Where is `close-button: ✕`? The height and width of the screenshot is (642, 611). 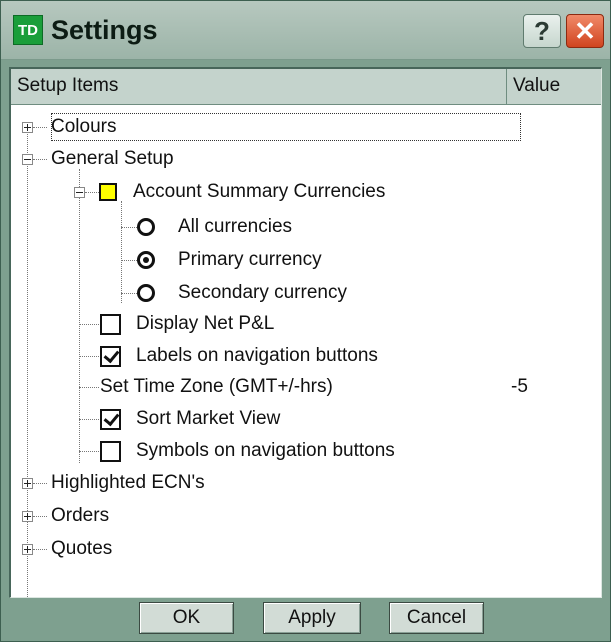 close-button: ✕ is located at coordinates (585, 31).